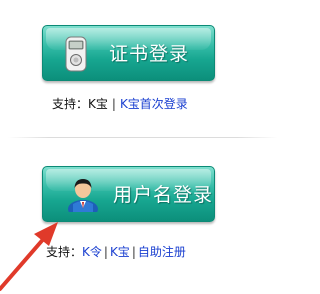 Image resolution: width=320 pixels, height=294 pixels. I want to click on username-login-button: 用户名登录, so click(128, 194).